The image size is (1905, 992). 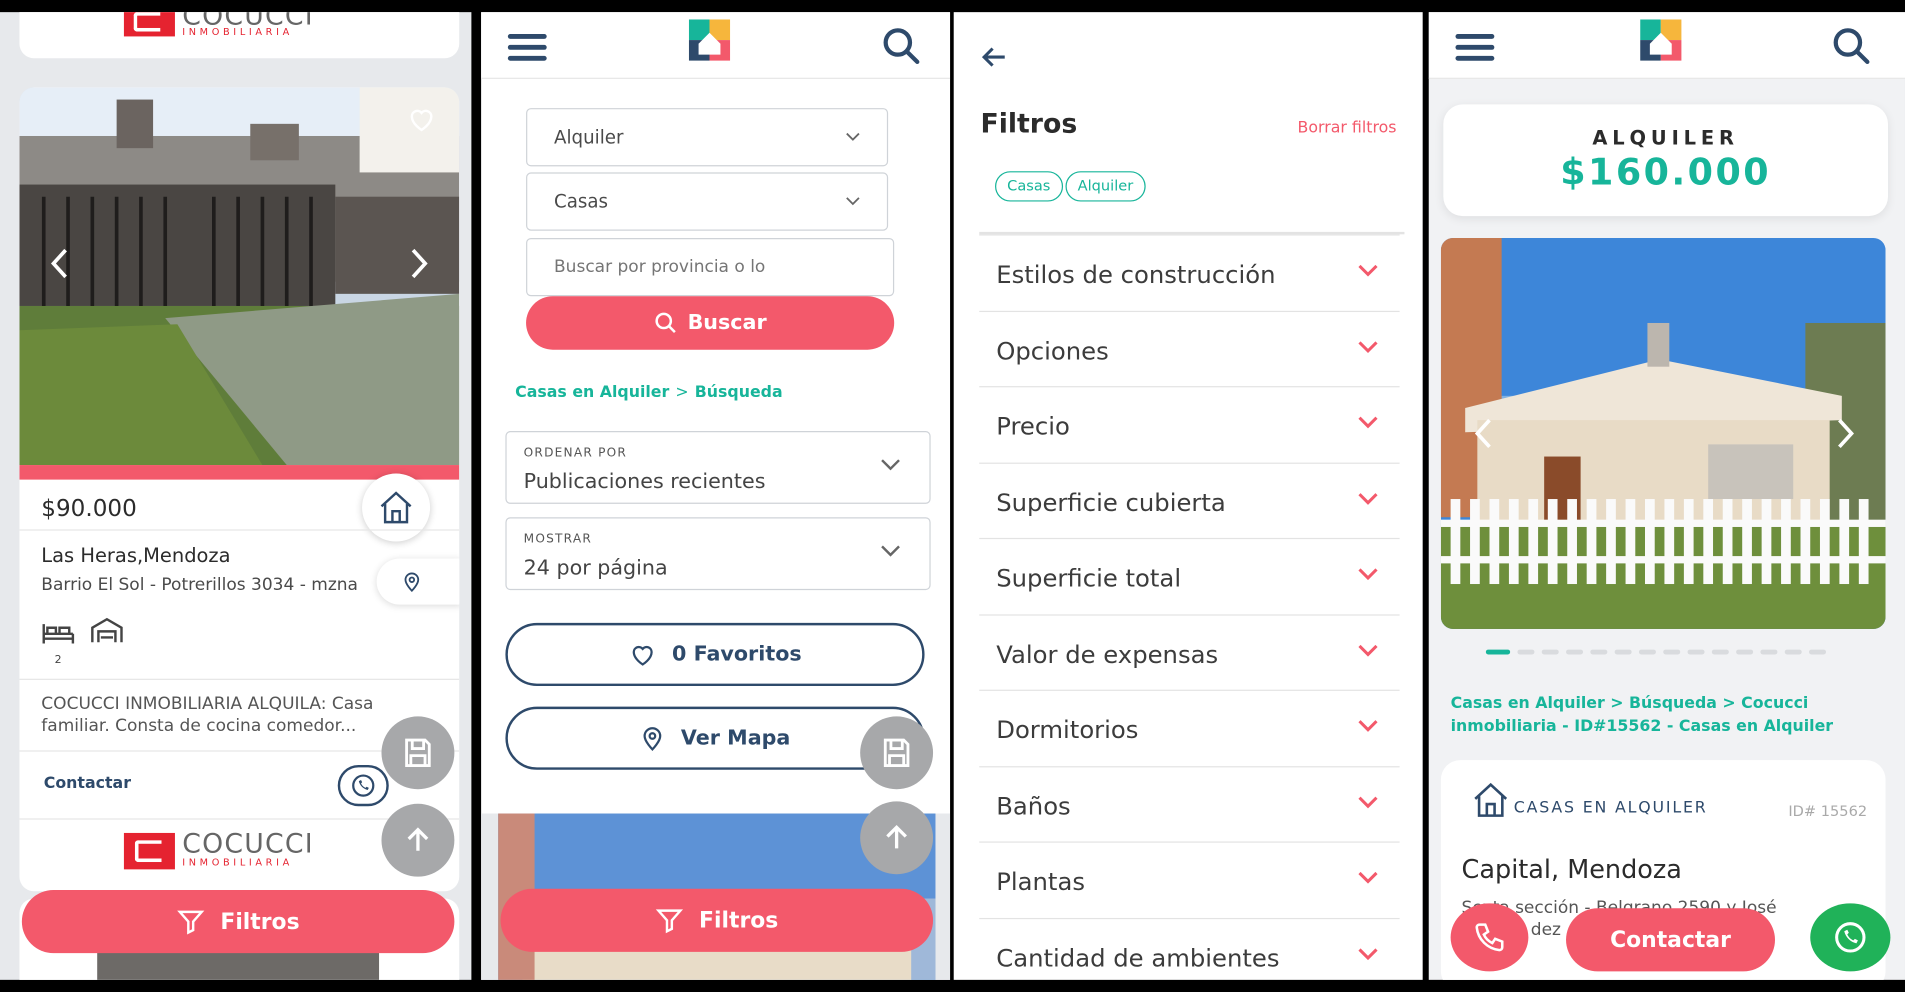 I want to click on filter-chip: Alquiler, so click(x=1105, y=186).